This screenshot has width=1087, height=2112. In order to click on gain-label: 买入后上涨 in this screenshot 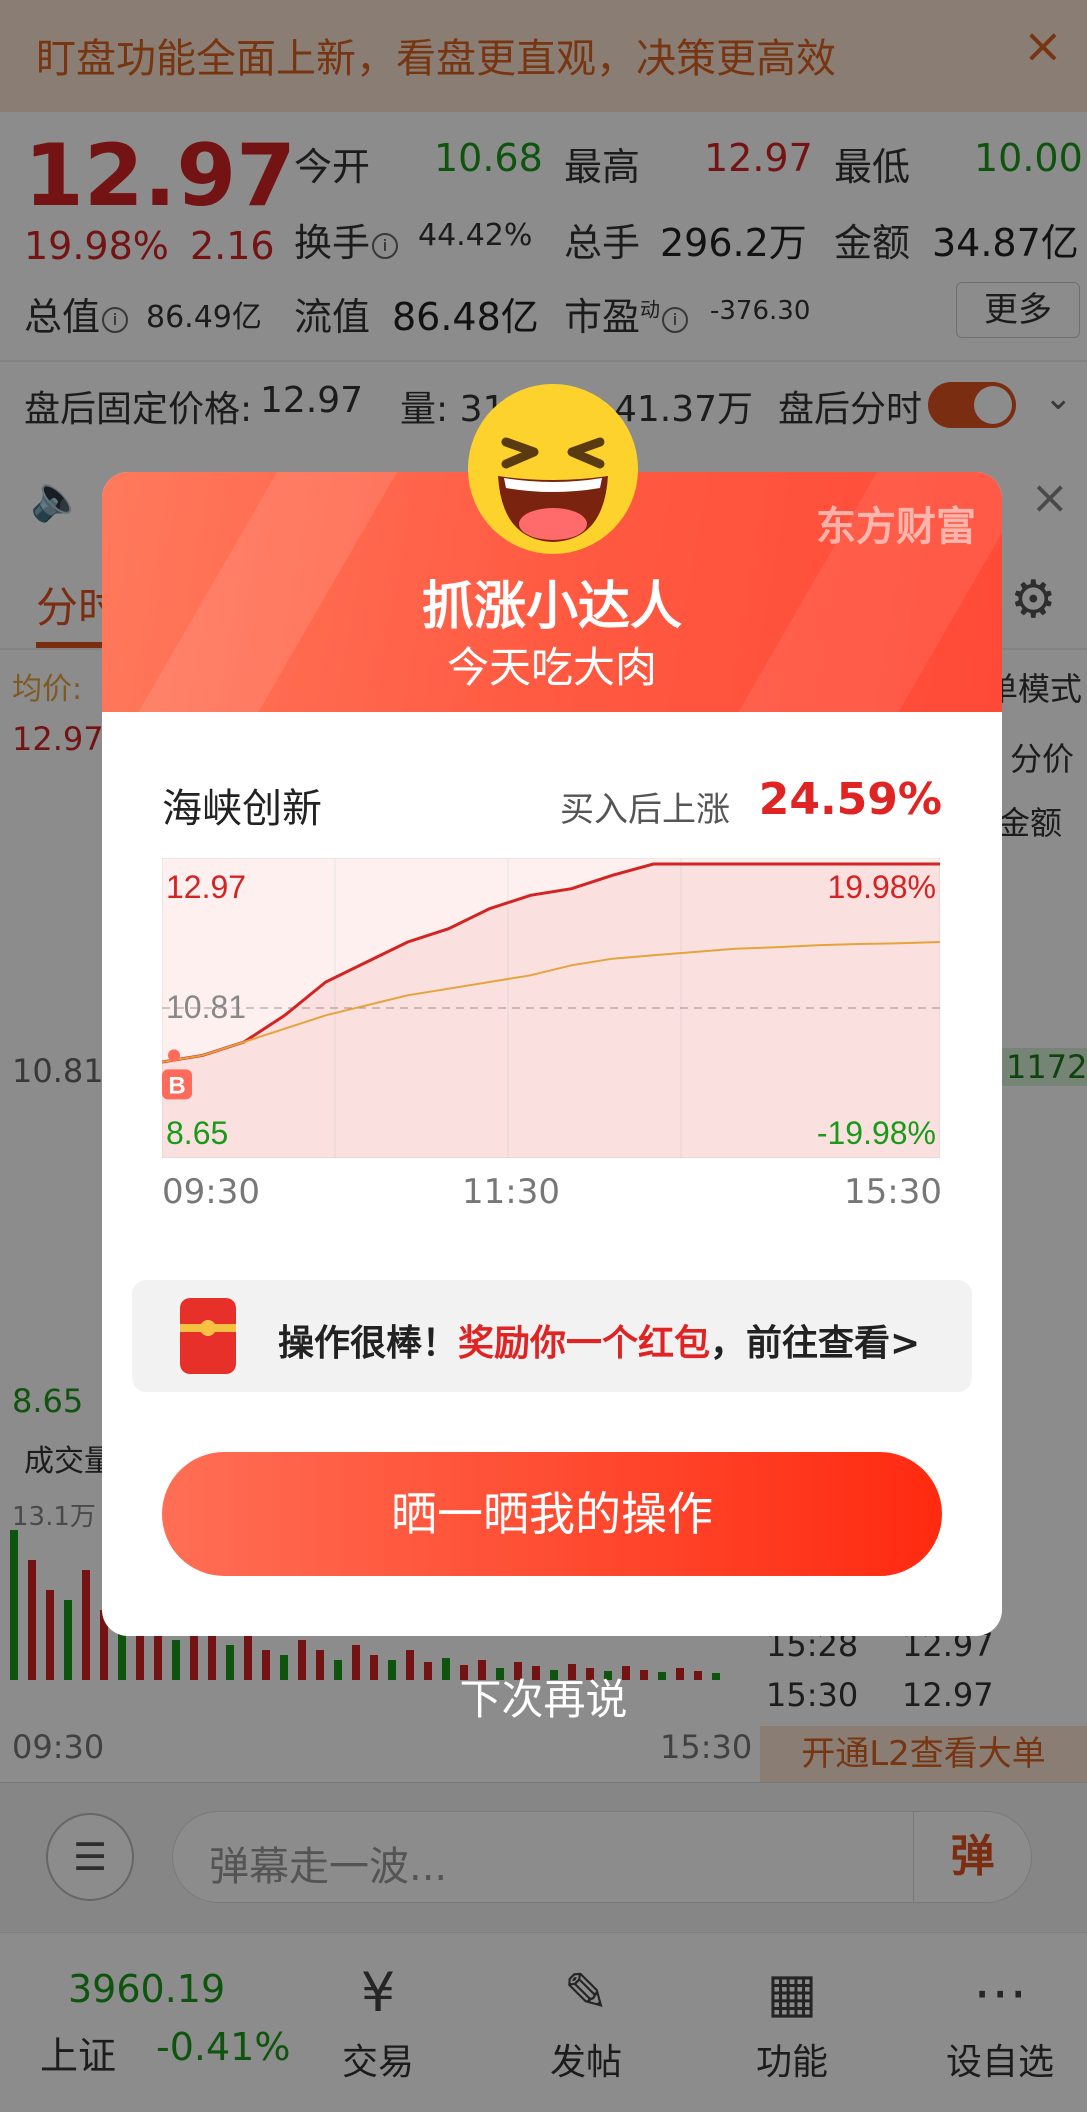, I will do `click(645, 810)`.